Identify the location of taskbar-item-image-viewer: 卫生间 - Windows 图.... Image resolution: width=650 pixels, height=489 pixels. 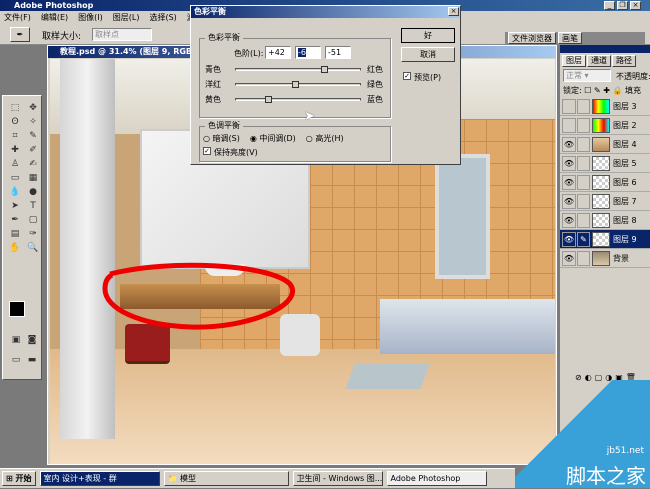
(337, 478).